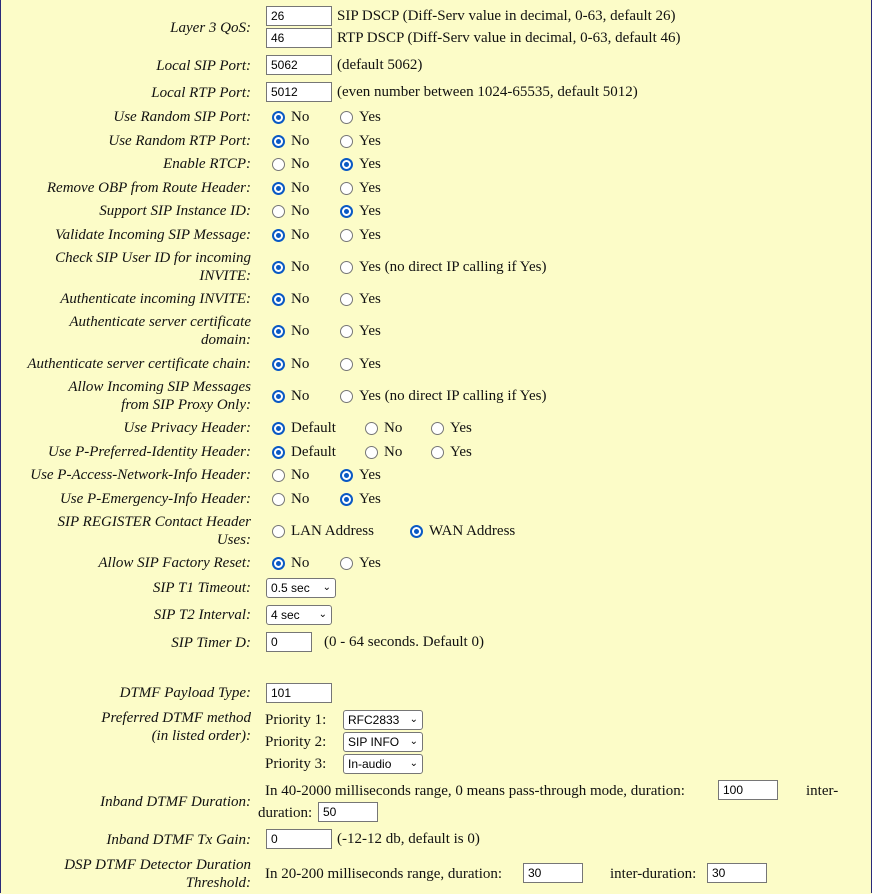 The image size is (872, 894). Describe the element at coordinates (737, 873) in the screenshot. I see `dsp-dtmf-inter-duration-input: 30` at that location.